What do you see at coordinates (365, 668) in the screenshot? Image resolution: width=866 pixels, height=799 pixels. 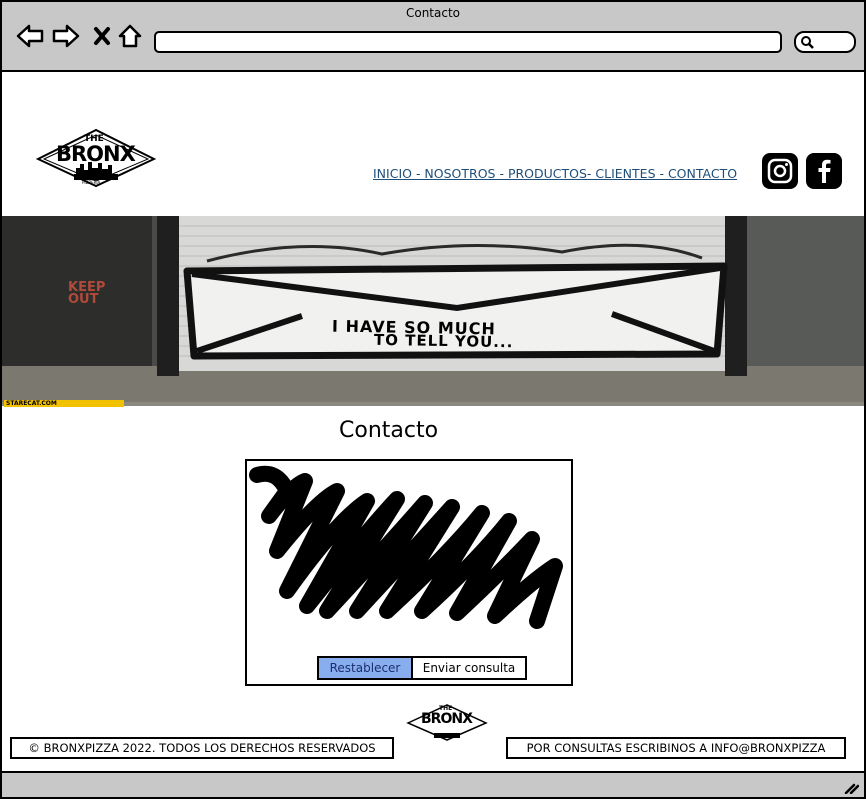 I see `reset-button: Restablecer` at bounding box center [365, 668].